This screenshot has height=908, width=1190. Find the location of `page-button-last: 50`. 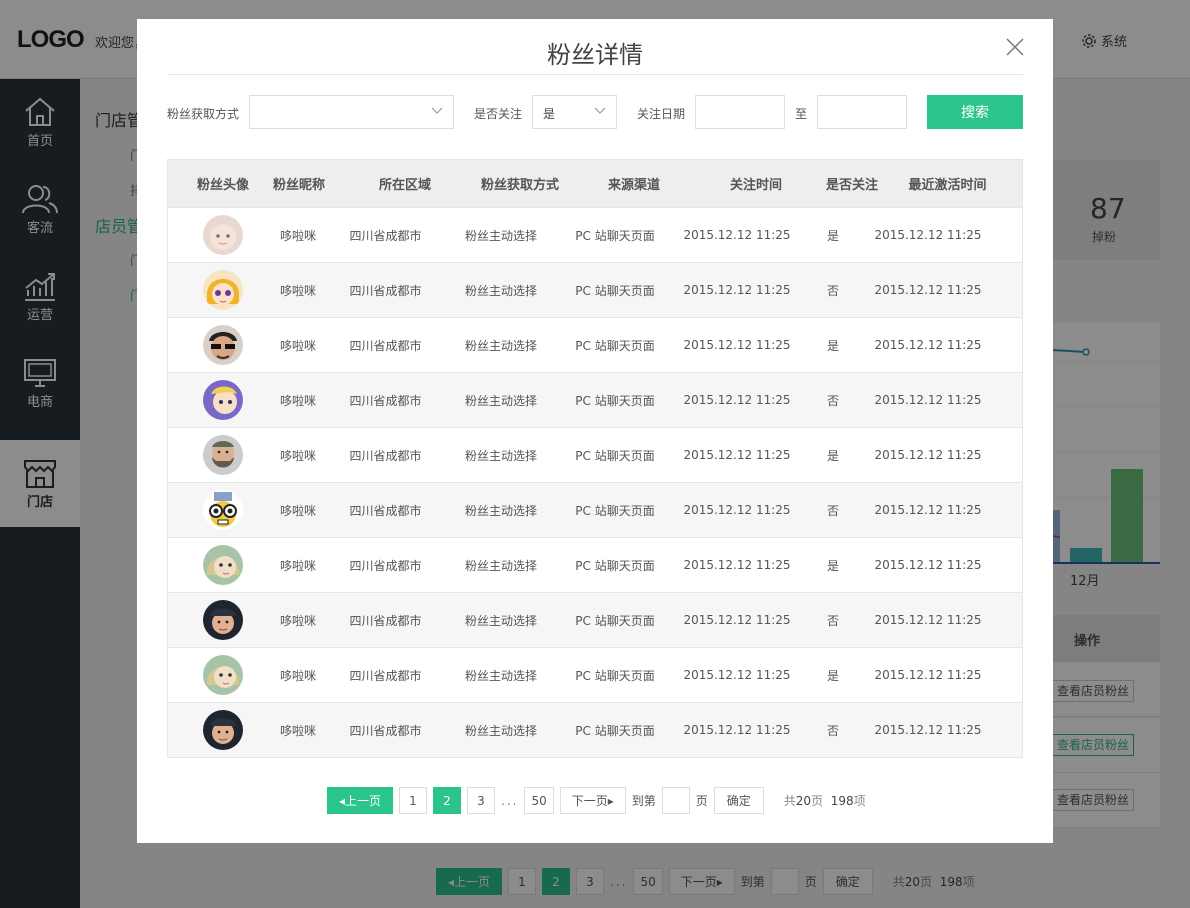

page-button-last: 50 is located at coordinates (539, 800).